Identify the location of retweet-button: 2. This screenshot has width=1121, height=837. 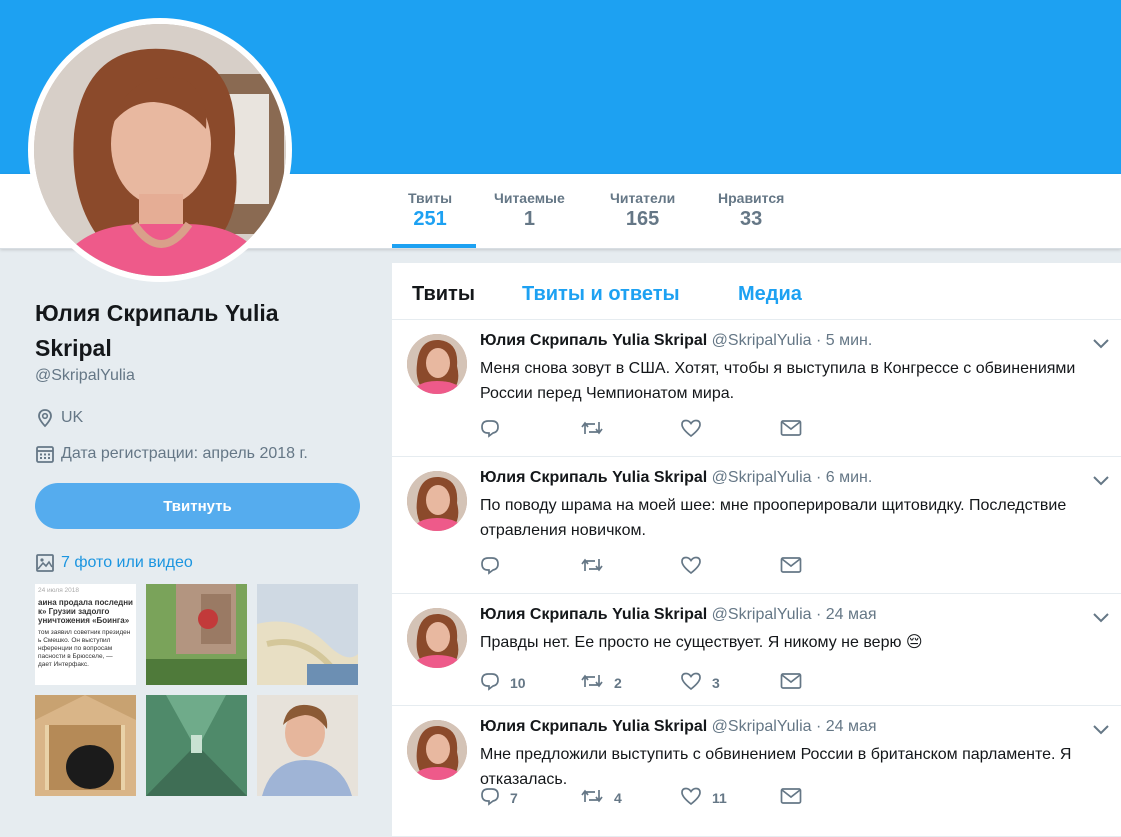
(630, 682).